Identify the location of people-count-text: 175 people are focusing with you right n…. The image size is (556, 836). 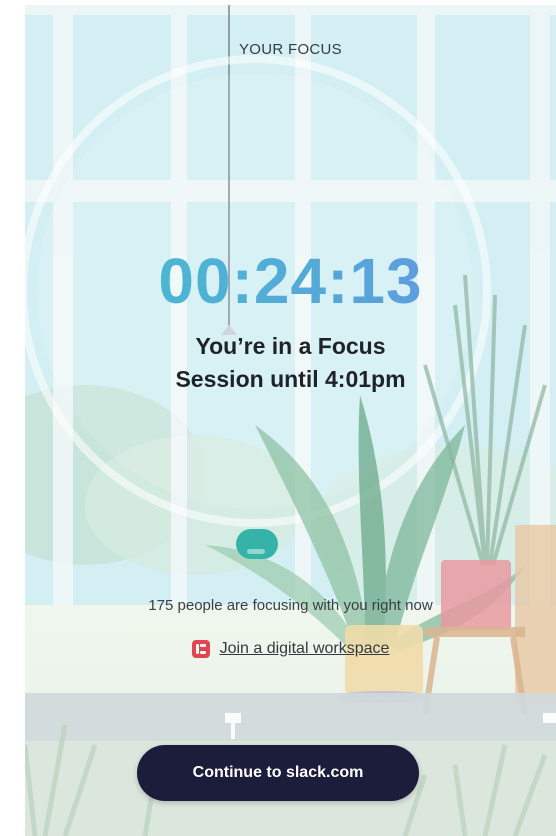
(290, 605).